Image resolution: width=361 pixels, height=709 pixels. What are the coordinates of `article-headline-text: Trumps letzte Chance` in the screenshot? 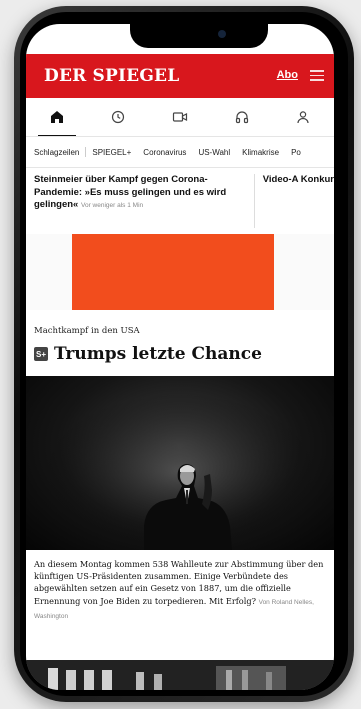 It's located at (158, 354).